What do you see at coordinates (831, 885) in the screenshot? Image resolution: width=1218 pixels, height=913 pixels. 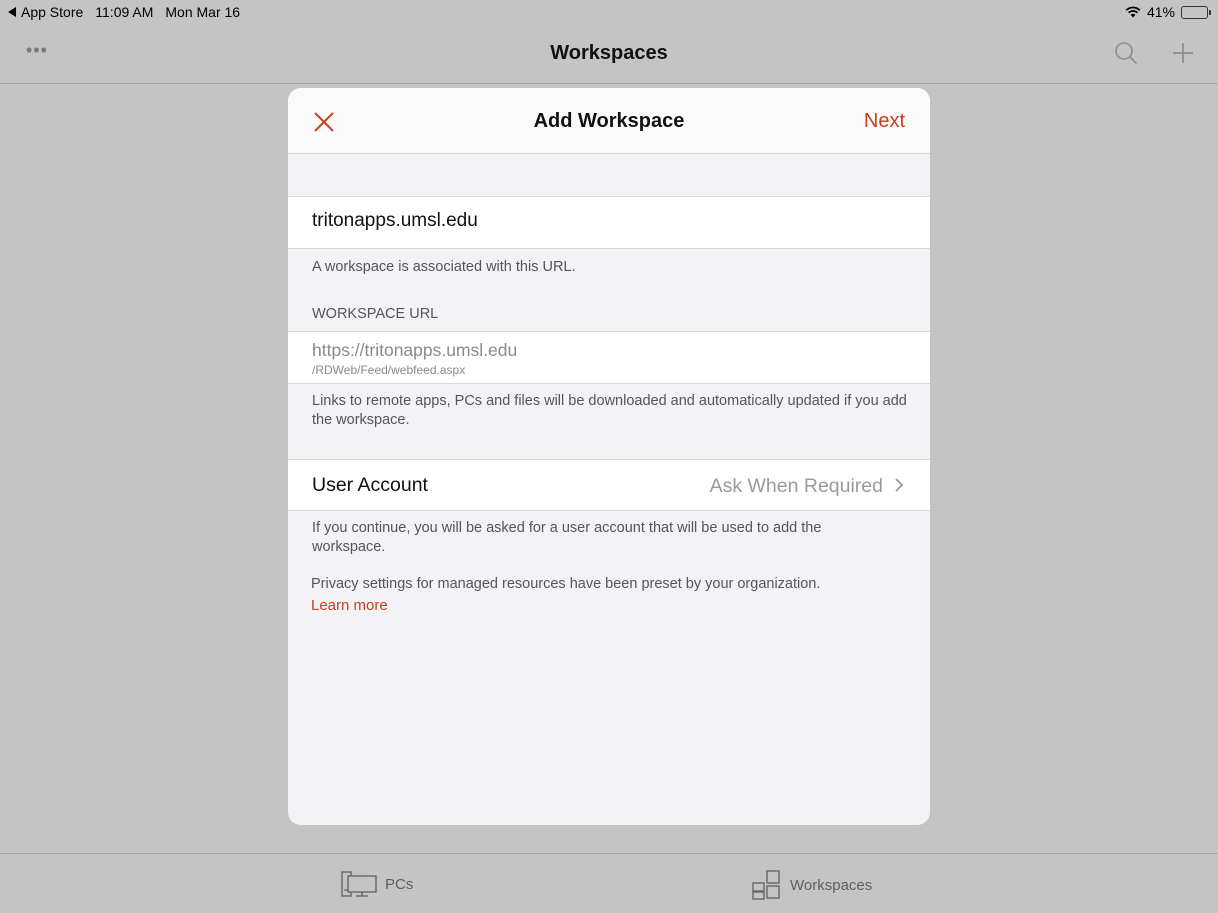 I see `tab-workspaces-label: Workspaces` at bounding box center [831, 885].